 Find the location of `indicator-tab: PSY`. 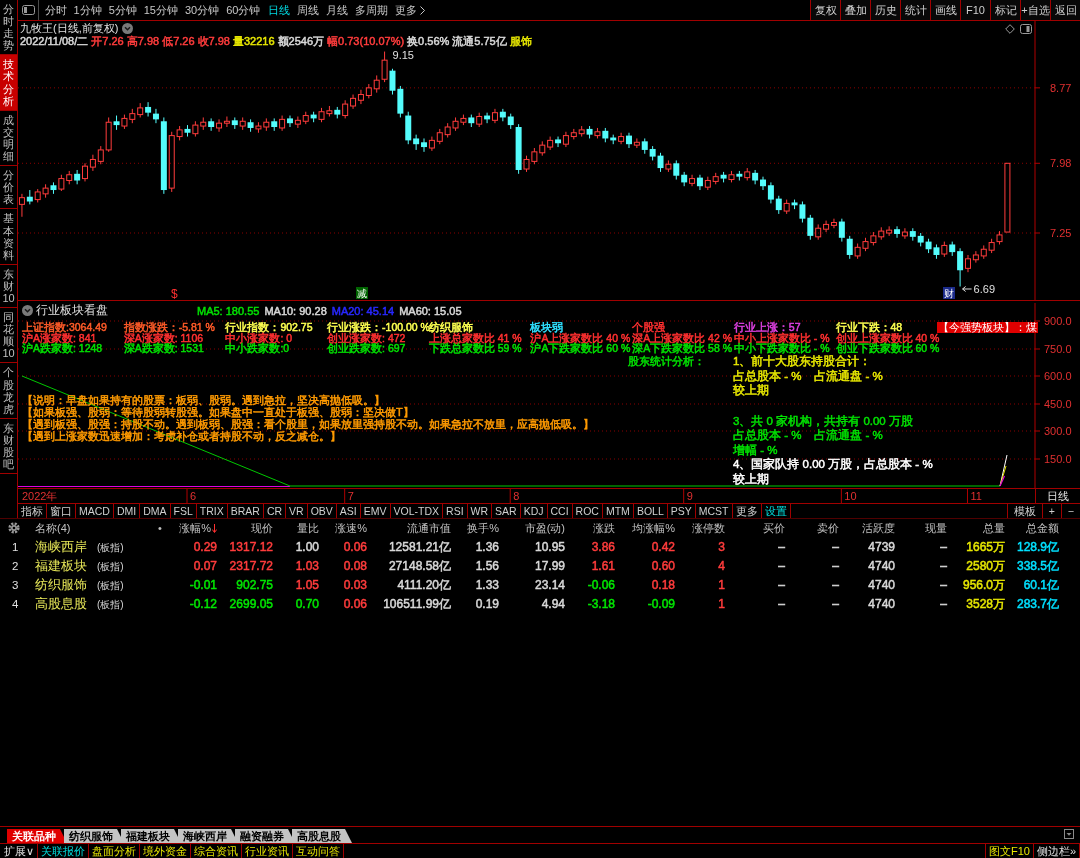

indicator-tab: PSY is located at coordinates (681, 511).